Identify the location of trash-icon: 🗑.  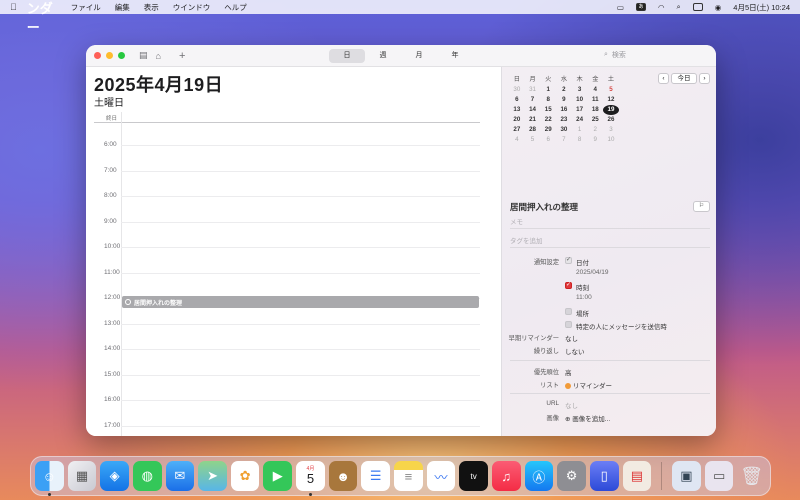
(751, 476).